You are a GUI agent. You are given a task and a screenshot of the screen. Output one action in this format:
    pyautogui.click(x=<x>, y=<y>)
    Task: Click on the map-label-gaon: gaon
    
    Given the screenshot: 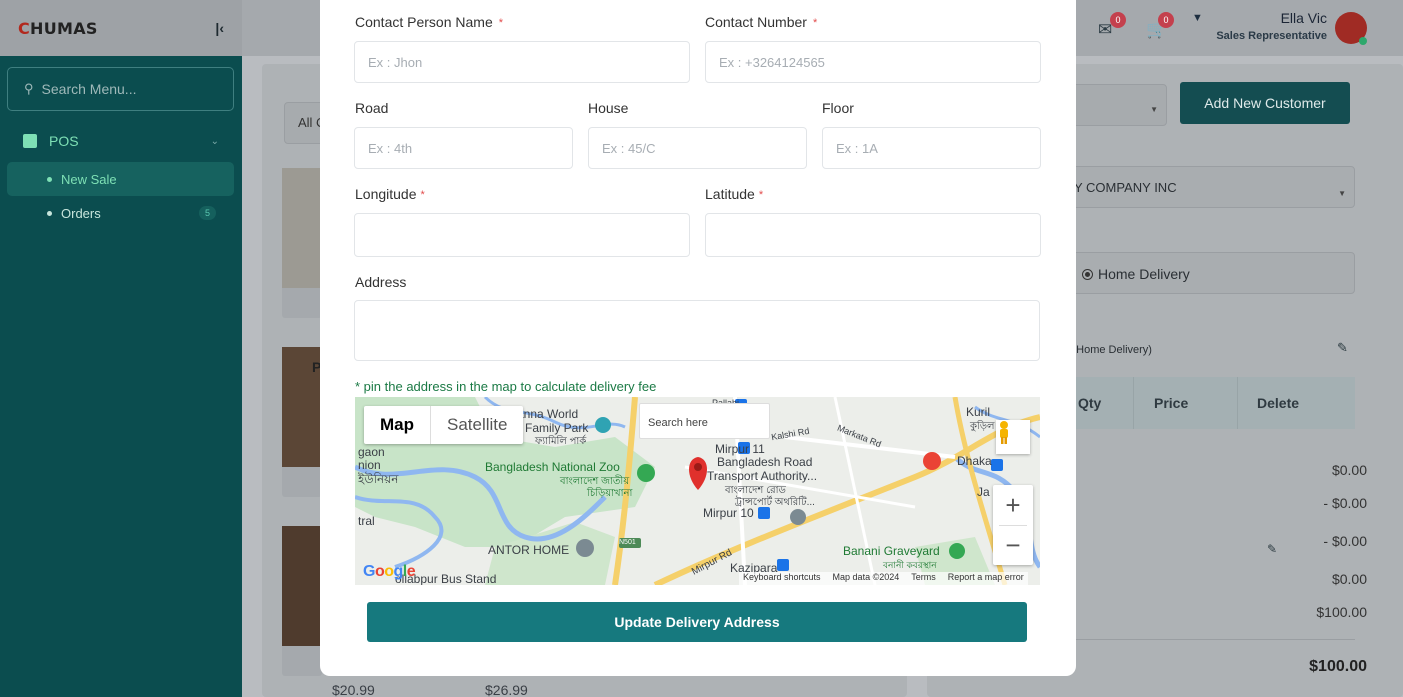 What is the action you would take?
    pyautogui.click(x=371, y=452)
    